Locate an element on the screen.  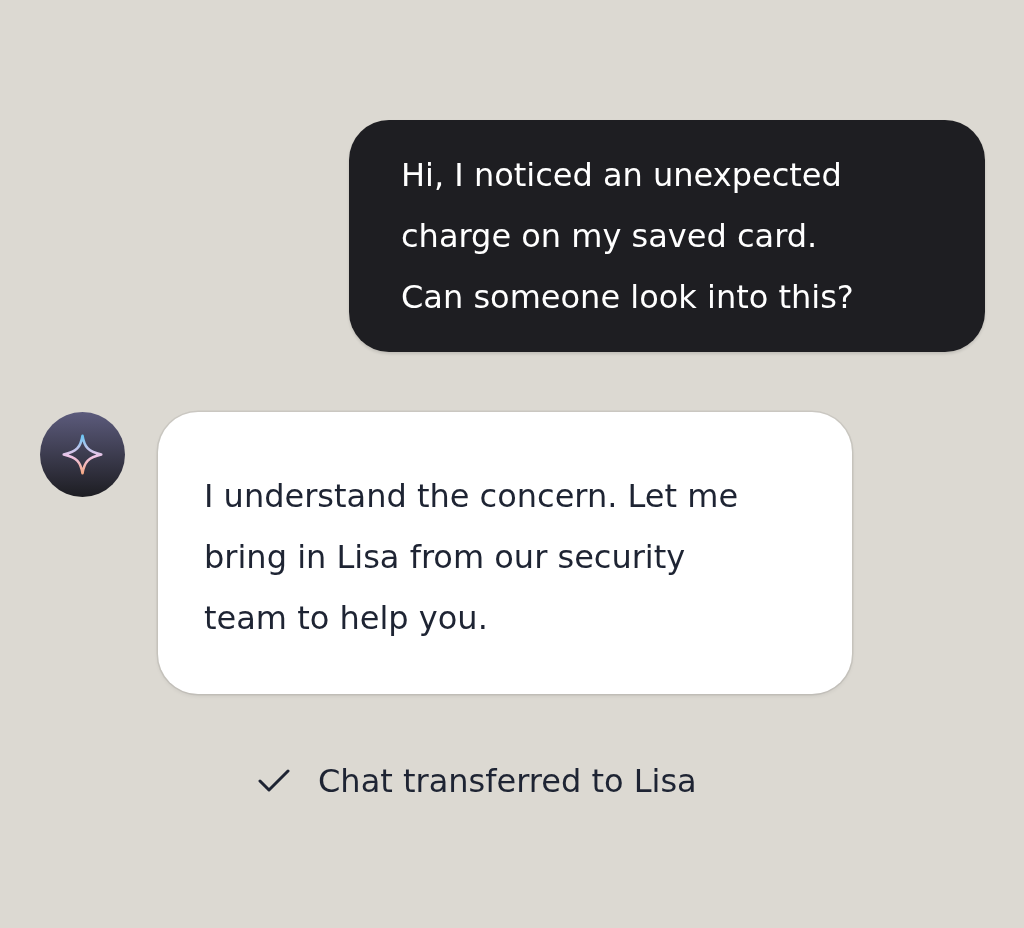
checkmark-icon is located at coordinates (274, 781).